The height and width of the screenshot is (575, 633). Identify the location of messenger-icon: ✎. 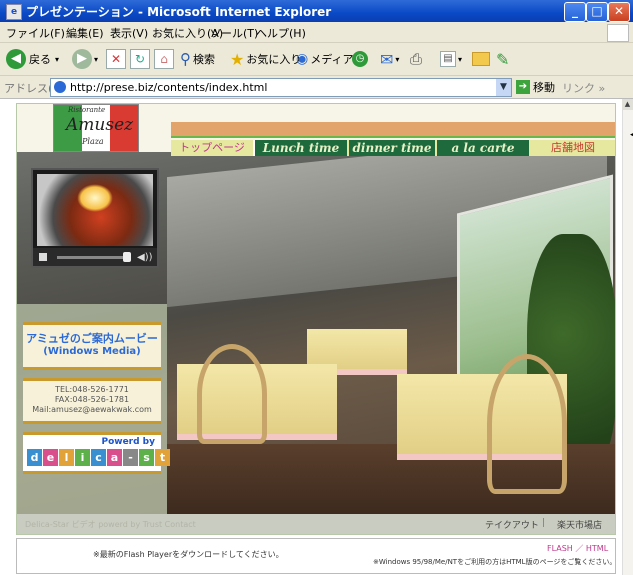
(503, 59).